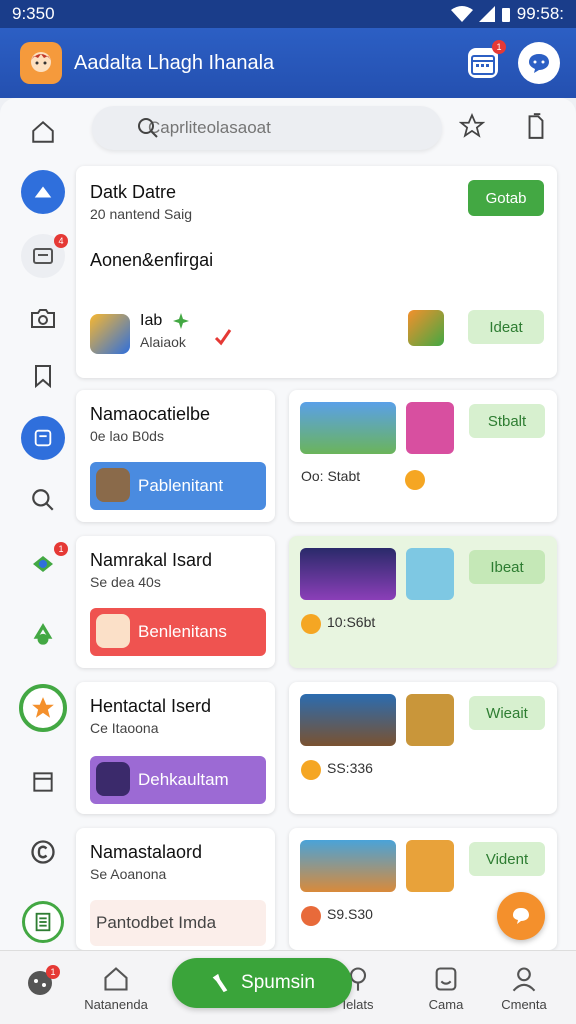 The height and width of the screenshot is (1024, 576). Describe the element at coordinates (223, 337) in the screenshot. I see `check-icon` at that location.